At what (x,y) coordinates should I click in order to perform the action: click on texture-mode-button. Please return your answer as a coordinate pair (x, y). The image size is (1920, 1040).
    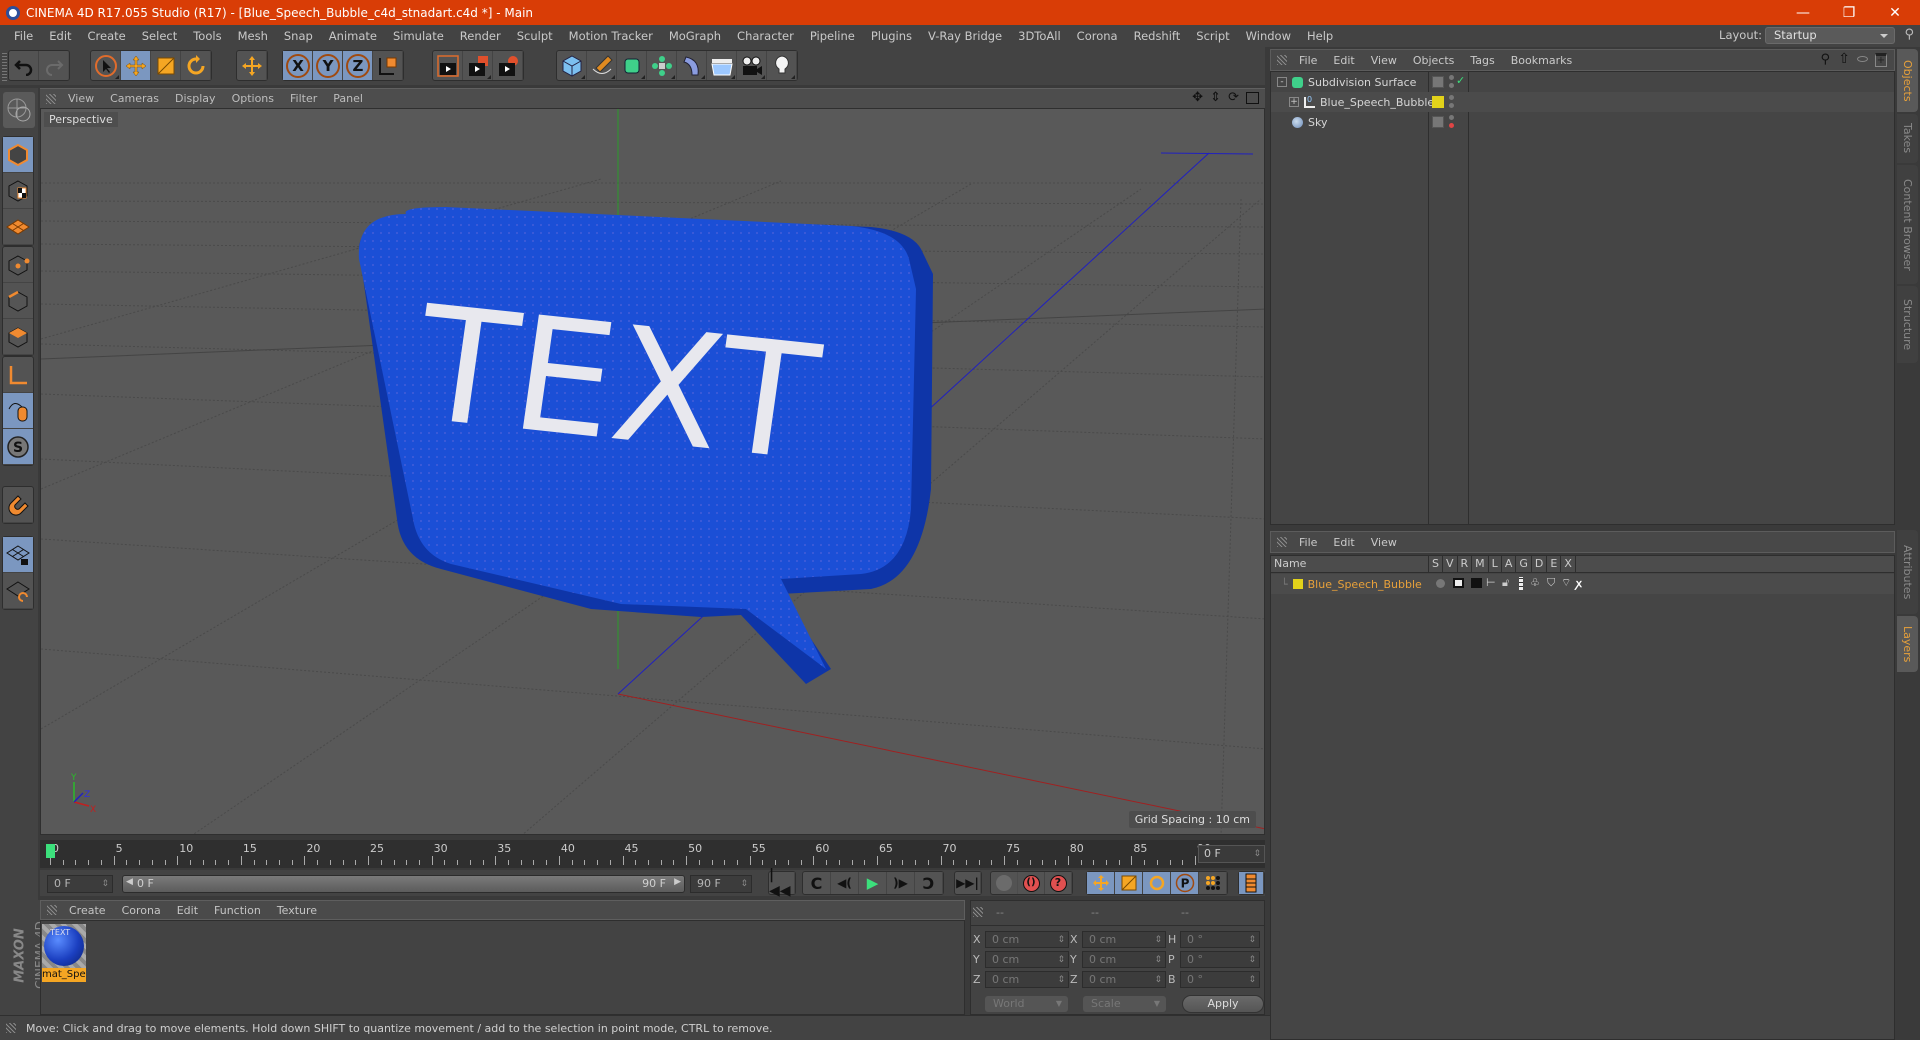
    Looking at the image, I should click on (18, 191).